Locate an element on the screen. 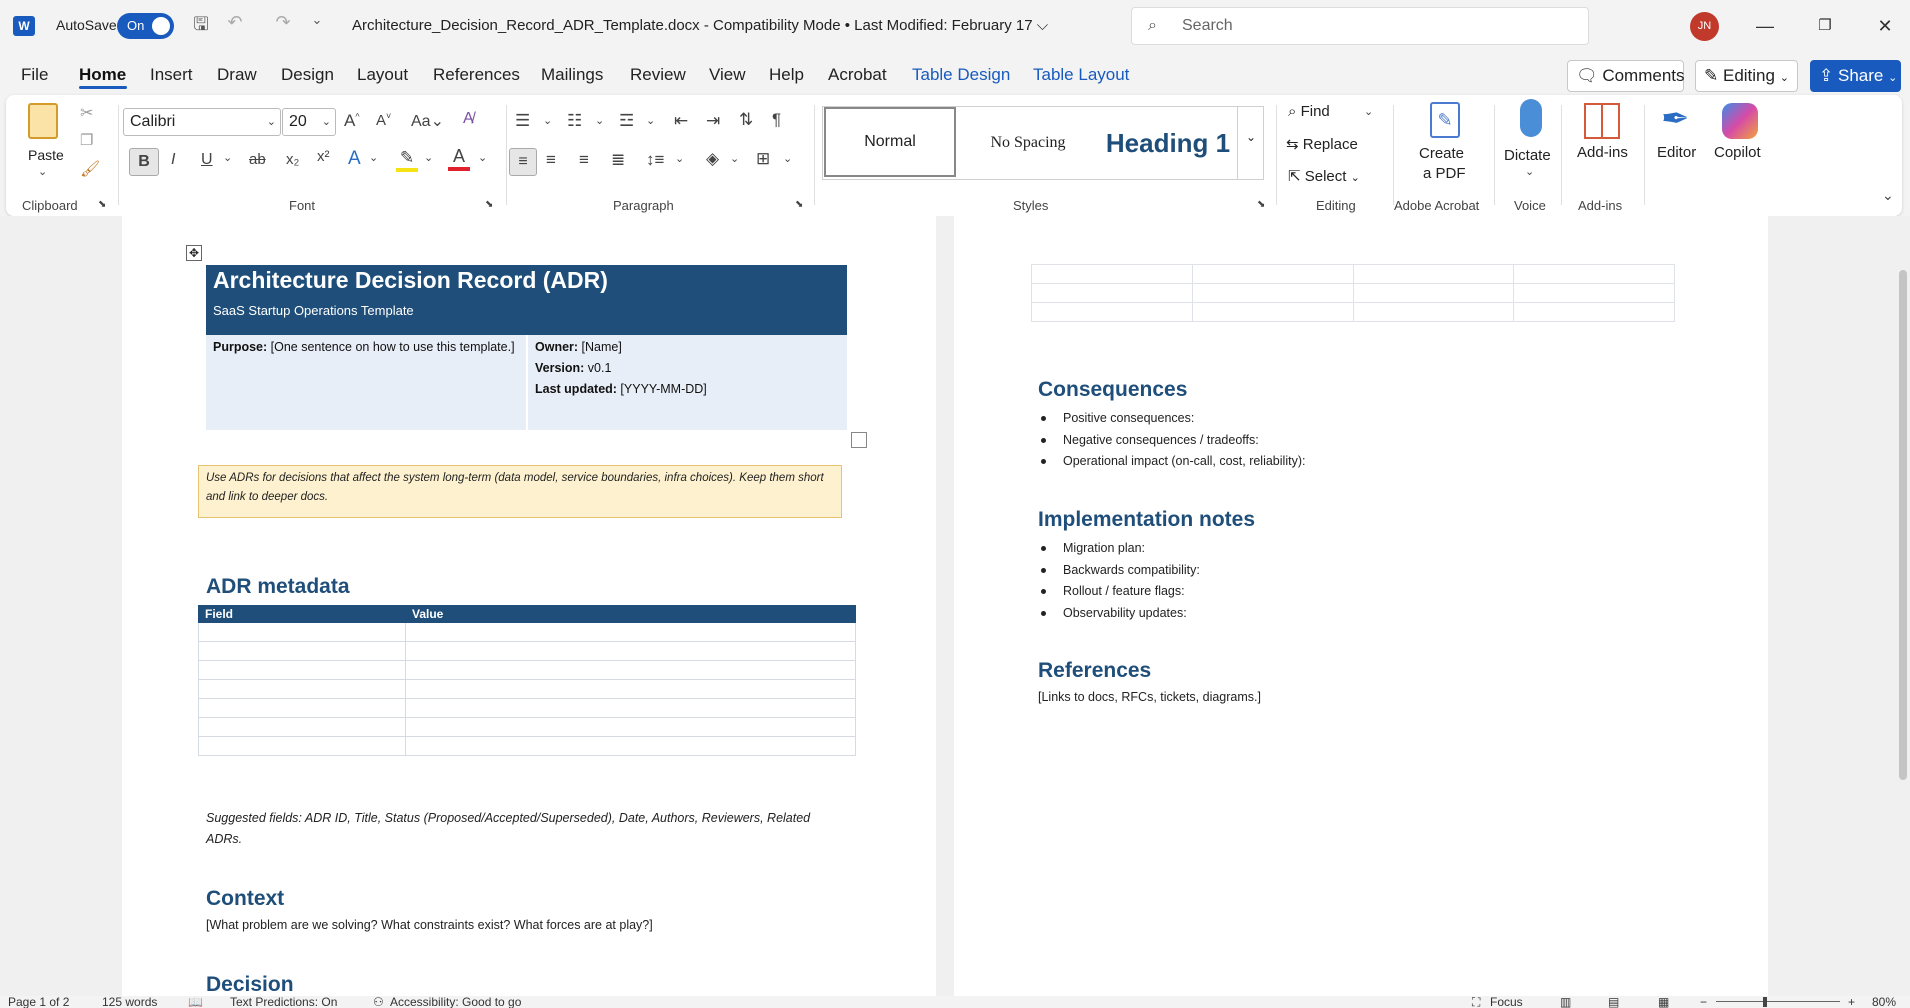 The width and height of the screenshot is (1910, 1008). justify-icon: ≣ is located at coordinates (618, 160).